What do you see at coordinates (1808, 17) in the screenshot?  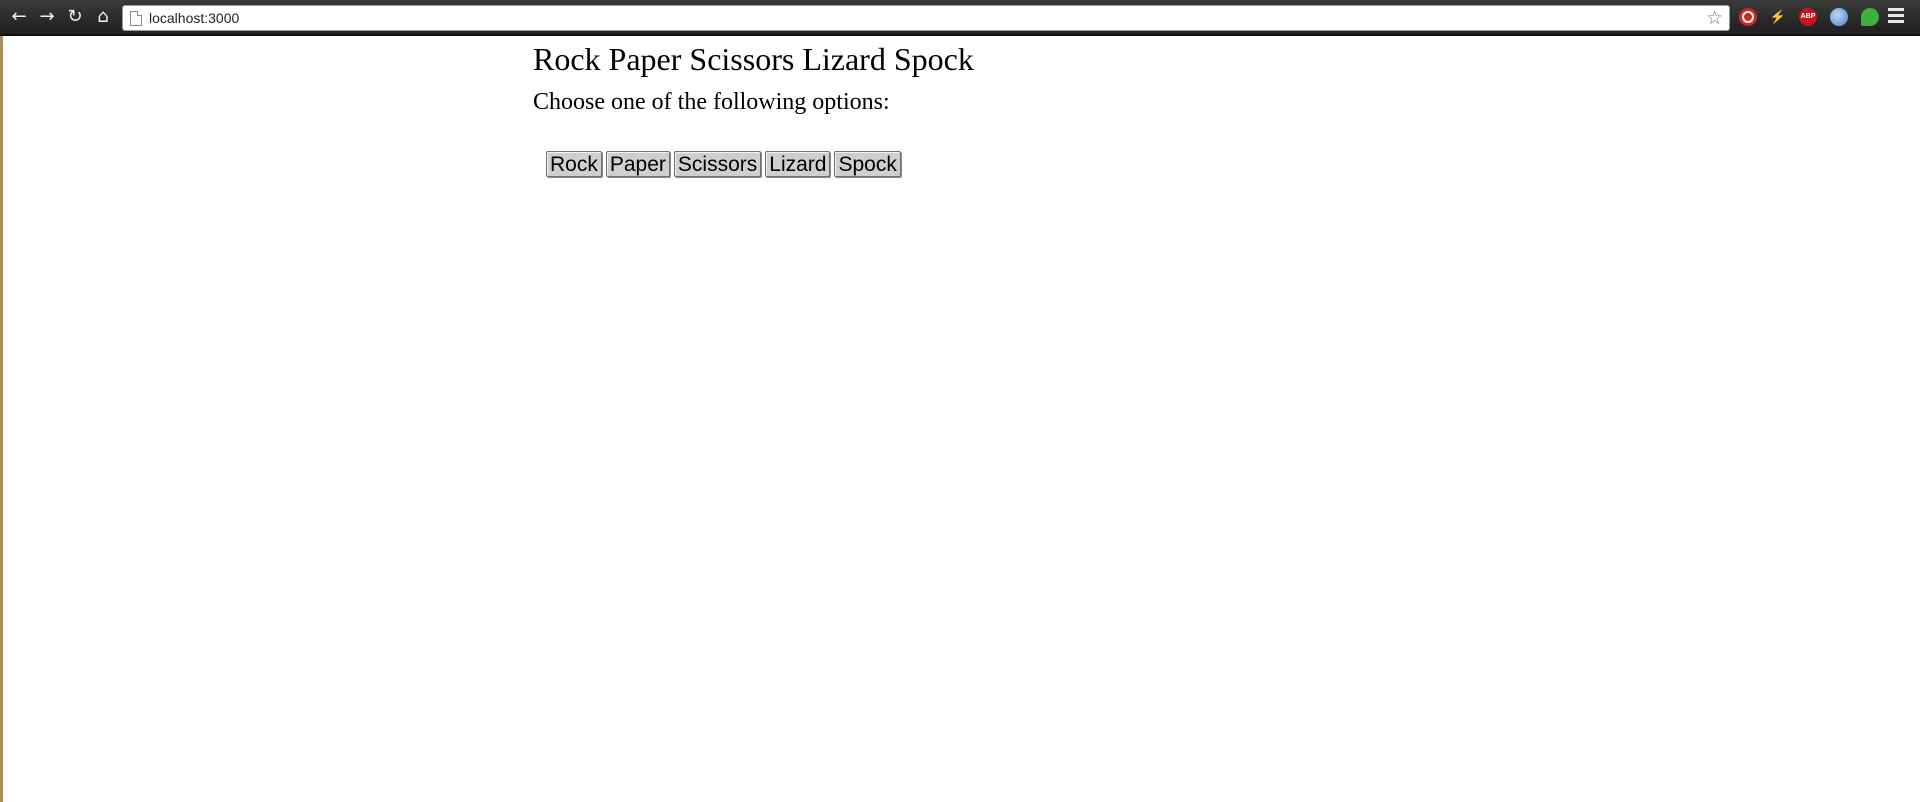 I see `adblock-plus-icon: ABP` at bounding box center [1808, 17].